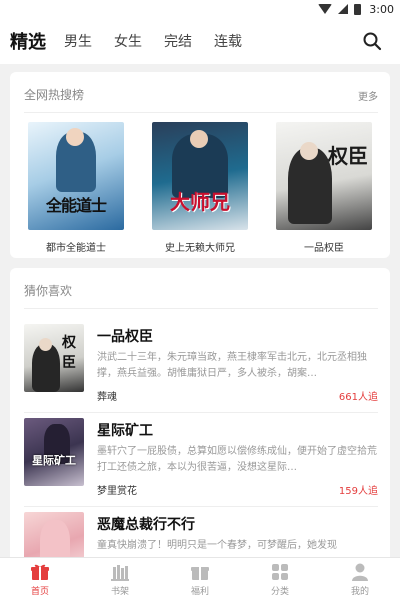  Describe the element at coordinates (359, 592) in the screenshot. I see `bottom-nav-label: 我的` at that location.